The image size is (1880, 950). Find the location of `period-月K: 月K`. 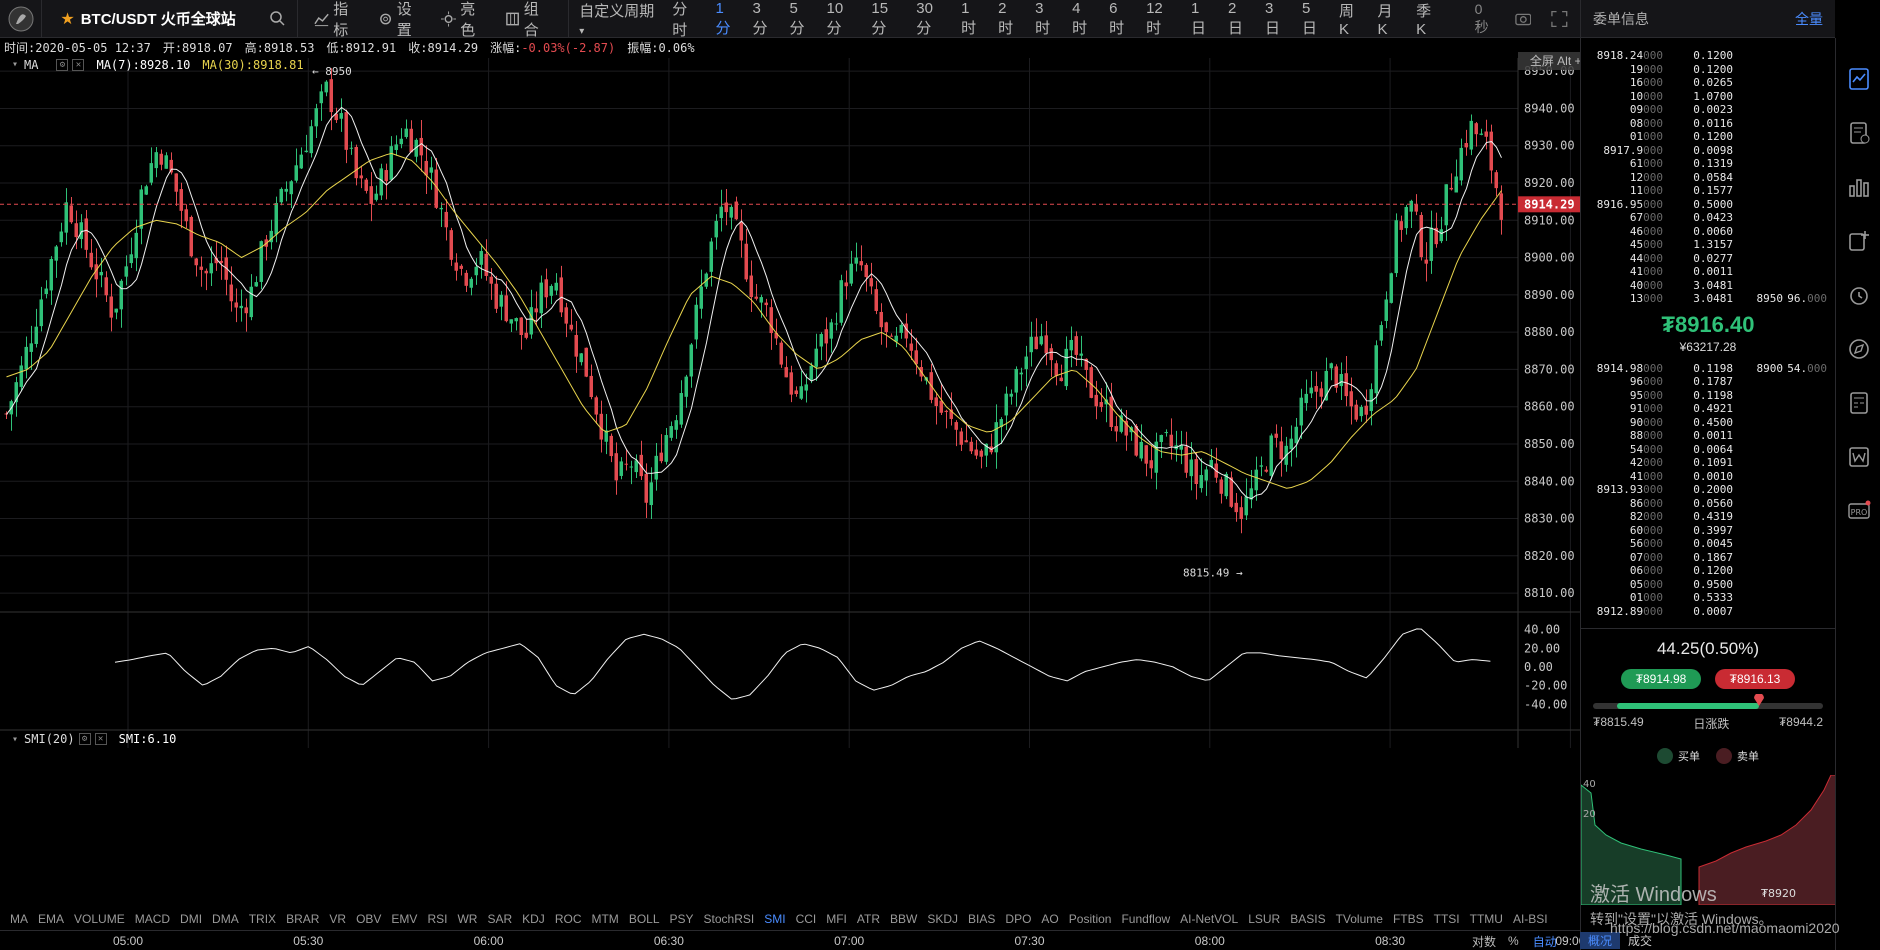

period-月K: 月K is located at coordinates (1390, 19).